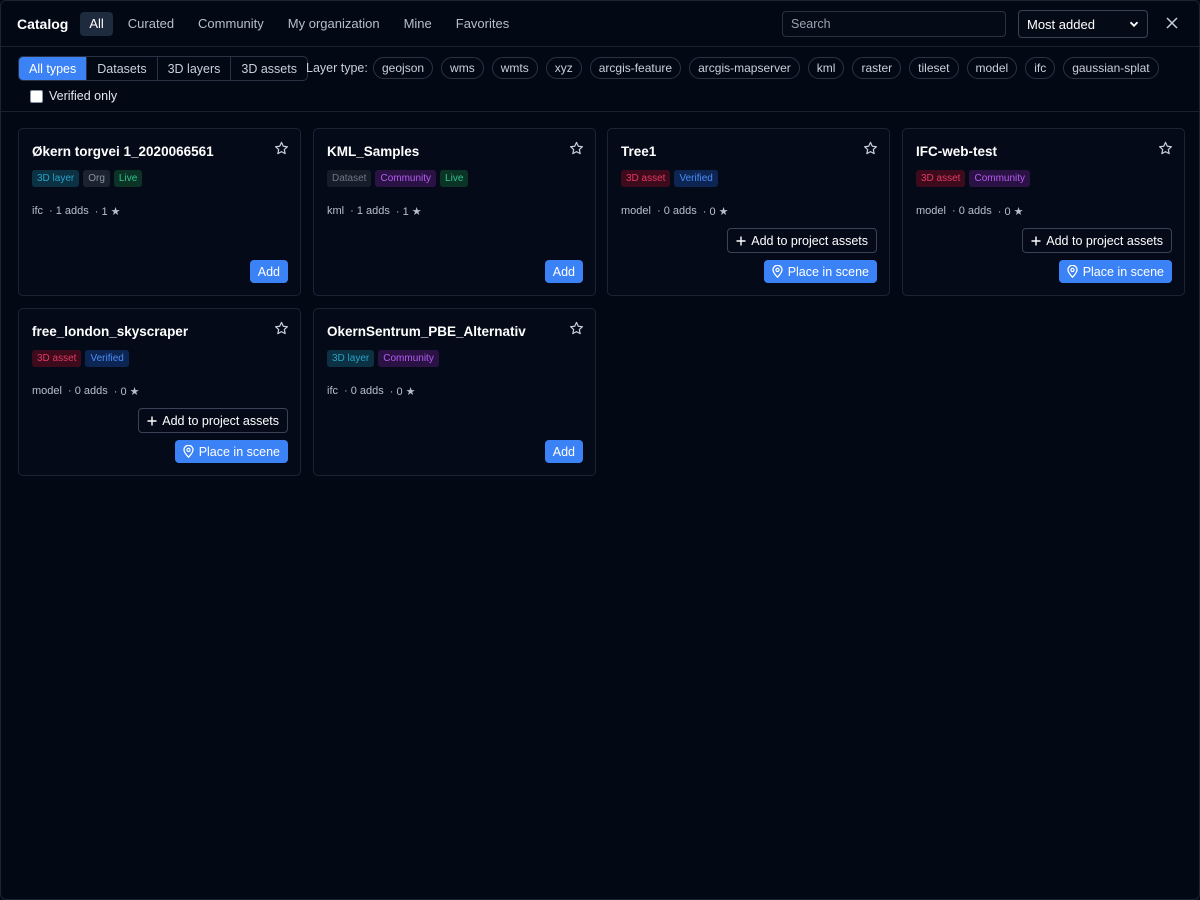 This screenshot has width=1200, height=900. I want to click on tab-my-organization: My organization, so click(334, 24).